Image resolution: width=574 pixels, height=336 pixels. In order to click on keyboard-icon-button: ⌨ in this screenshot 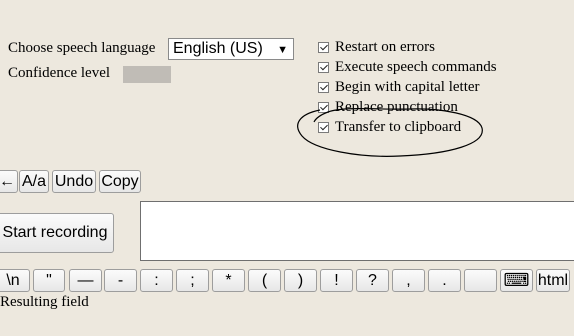, I will do `click(516, 280)`.